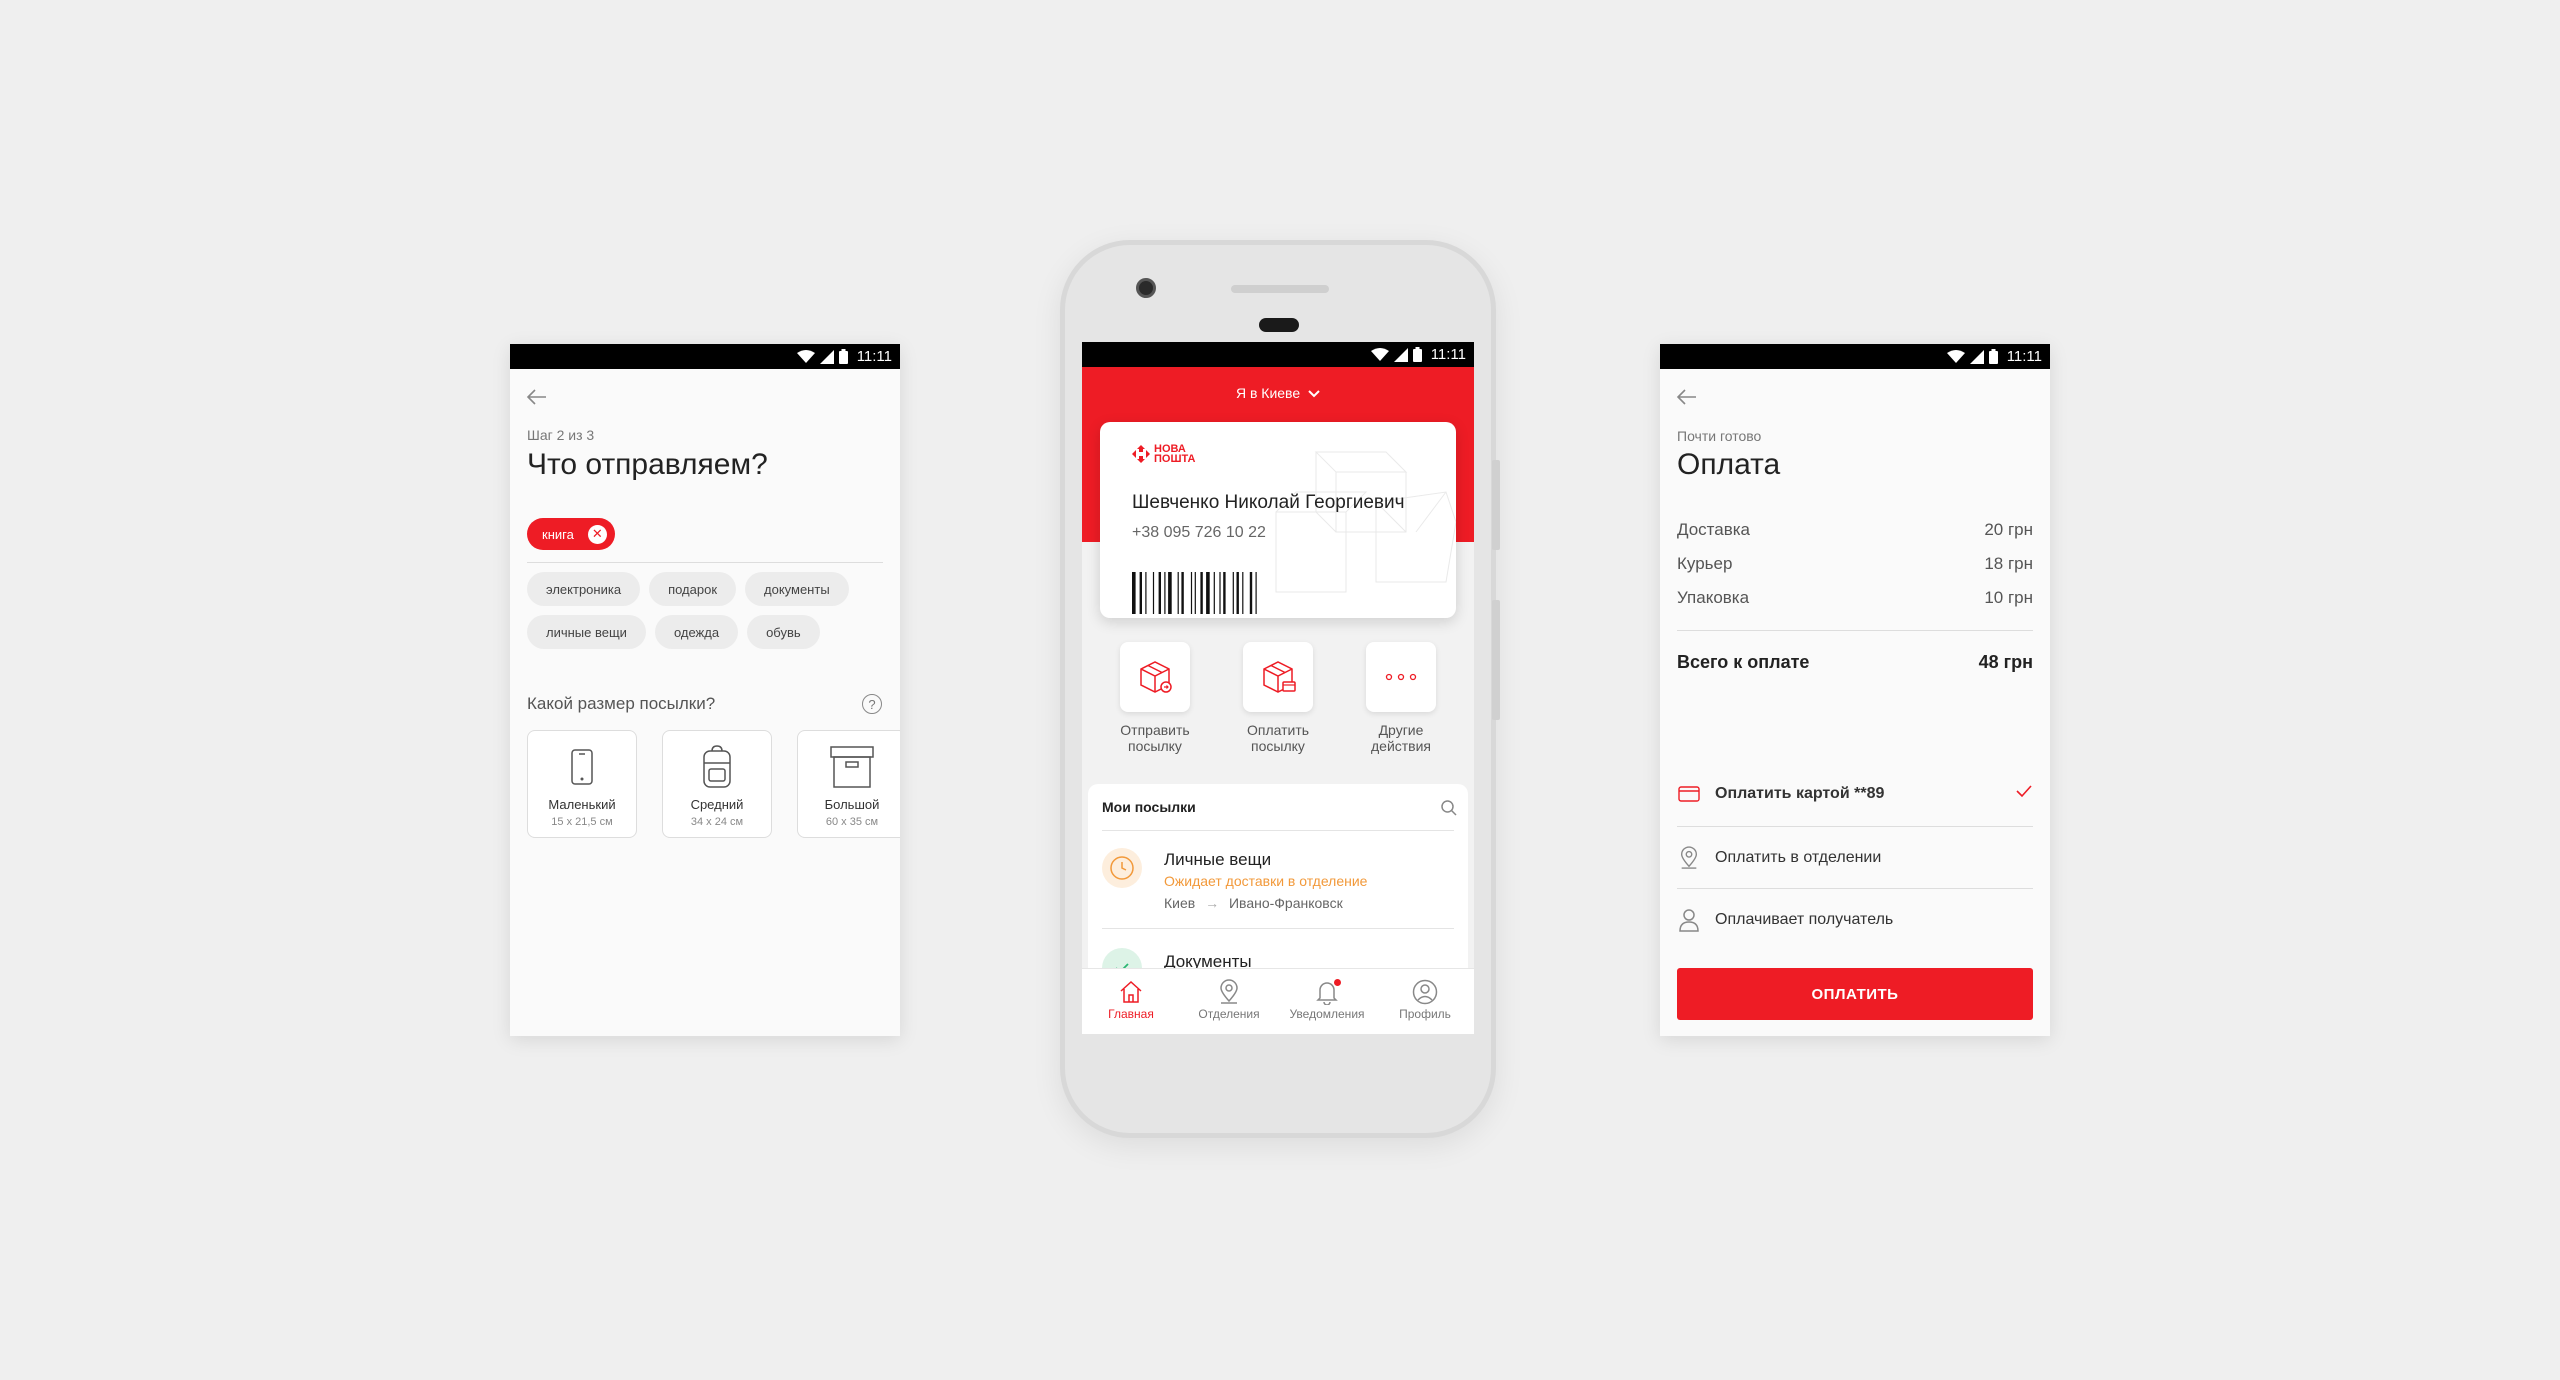 The image size is (2560, 1380). What do you see at coordinates (717, 822) in the screenshot?
I see `size-dimensions: 34 x 24 см` at bounding box center [717, 822].